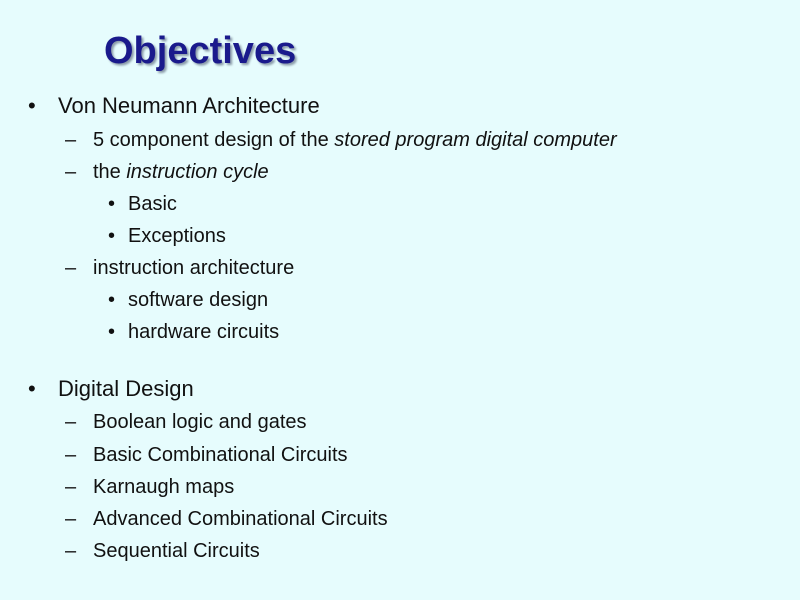 This screenshot has height=600, width=800. What do you see at coordinates (189, 105) in the screenshot?
I see `bullet-text: Von Neumann Architecture` at bounding box center [189, 105].